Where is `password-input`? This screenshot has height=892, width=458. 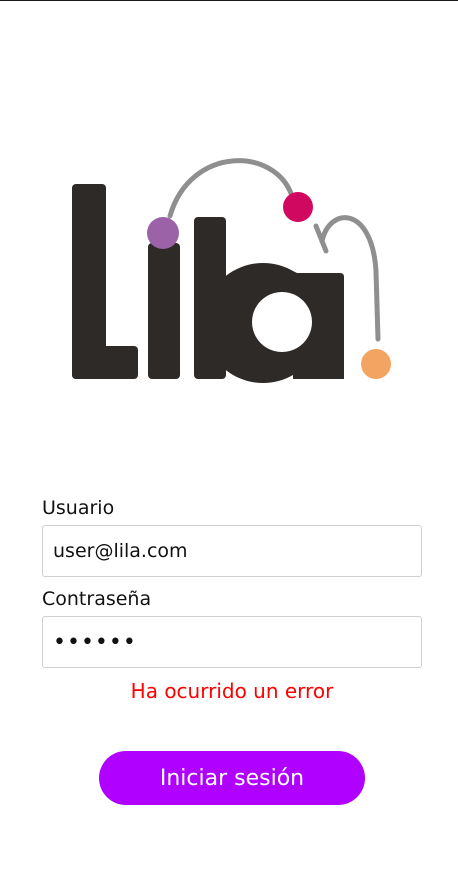 password-input is located at coordinates (232, 642).